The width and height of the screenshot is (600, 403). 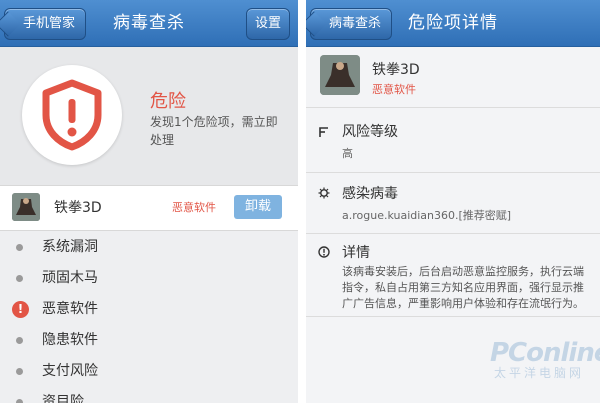 What do you see at coordinates (370, 194) in the screenshot?
I see `virus-title: 感染病毒` at bounding box center [370, 194].